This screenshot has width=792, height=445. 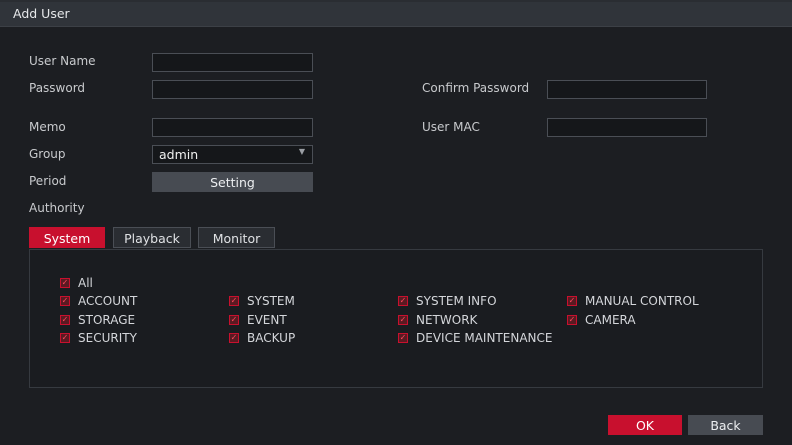 I want to click on permission-label: CAMERA, so click(x=610, y=320).